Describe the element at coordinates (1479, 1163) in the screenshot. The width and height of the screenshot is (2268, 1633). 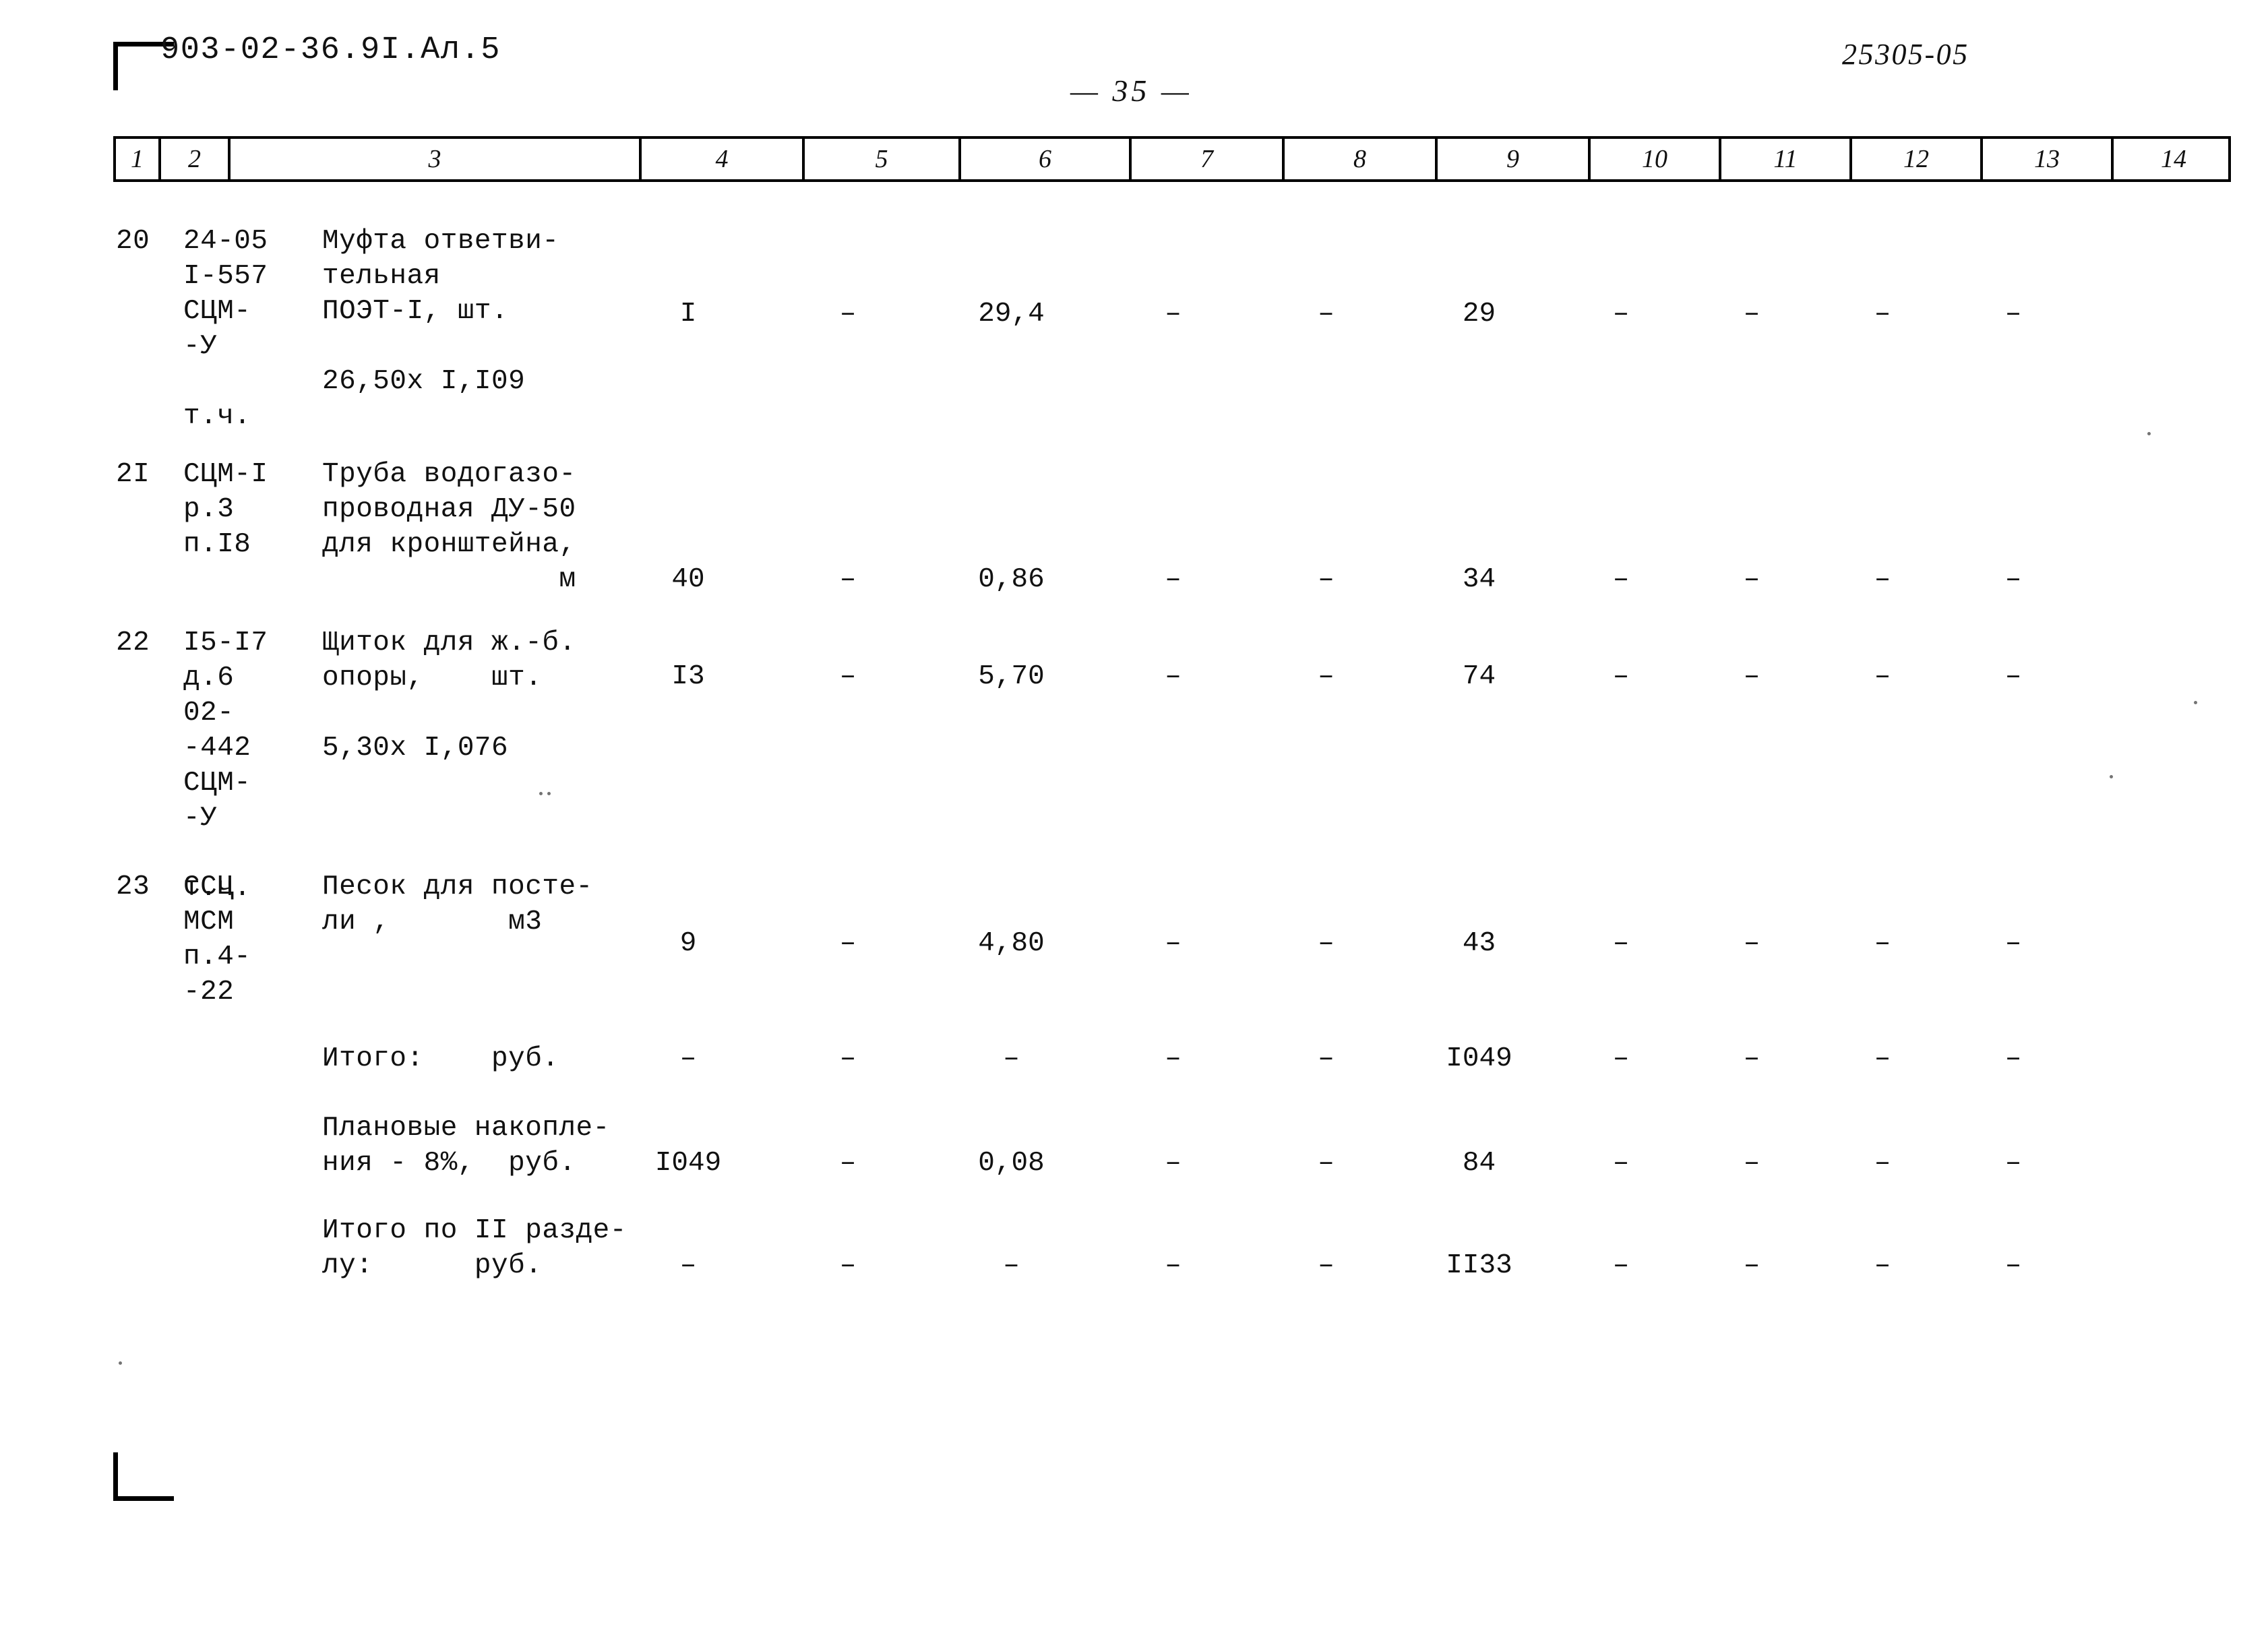
I see `summary-cell-c9: 84` at that location.